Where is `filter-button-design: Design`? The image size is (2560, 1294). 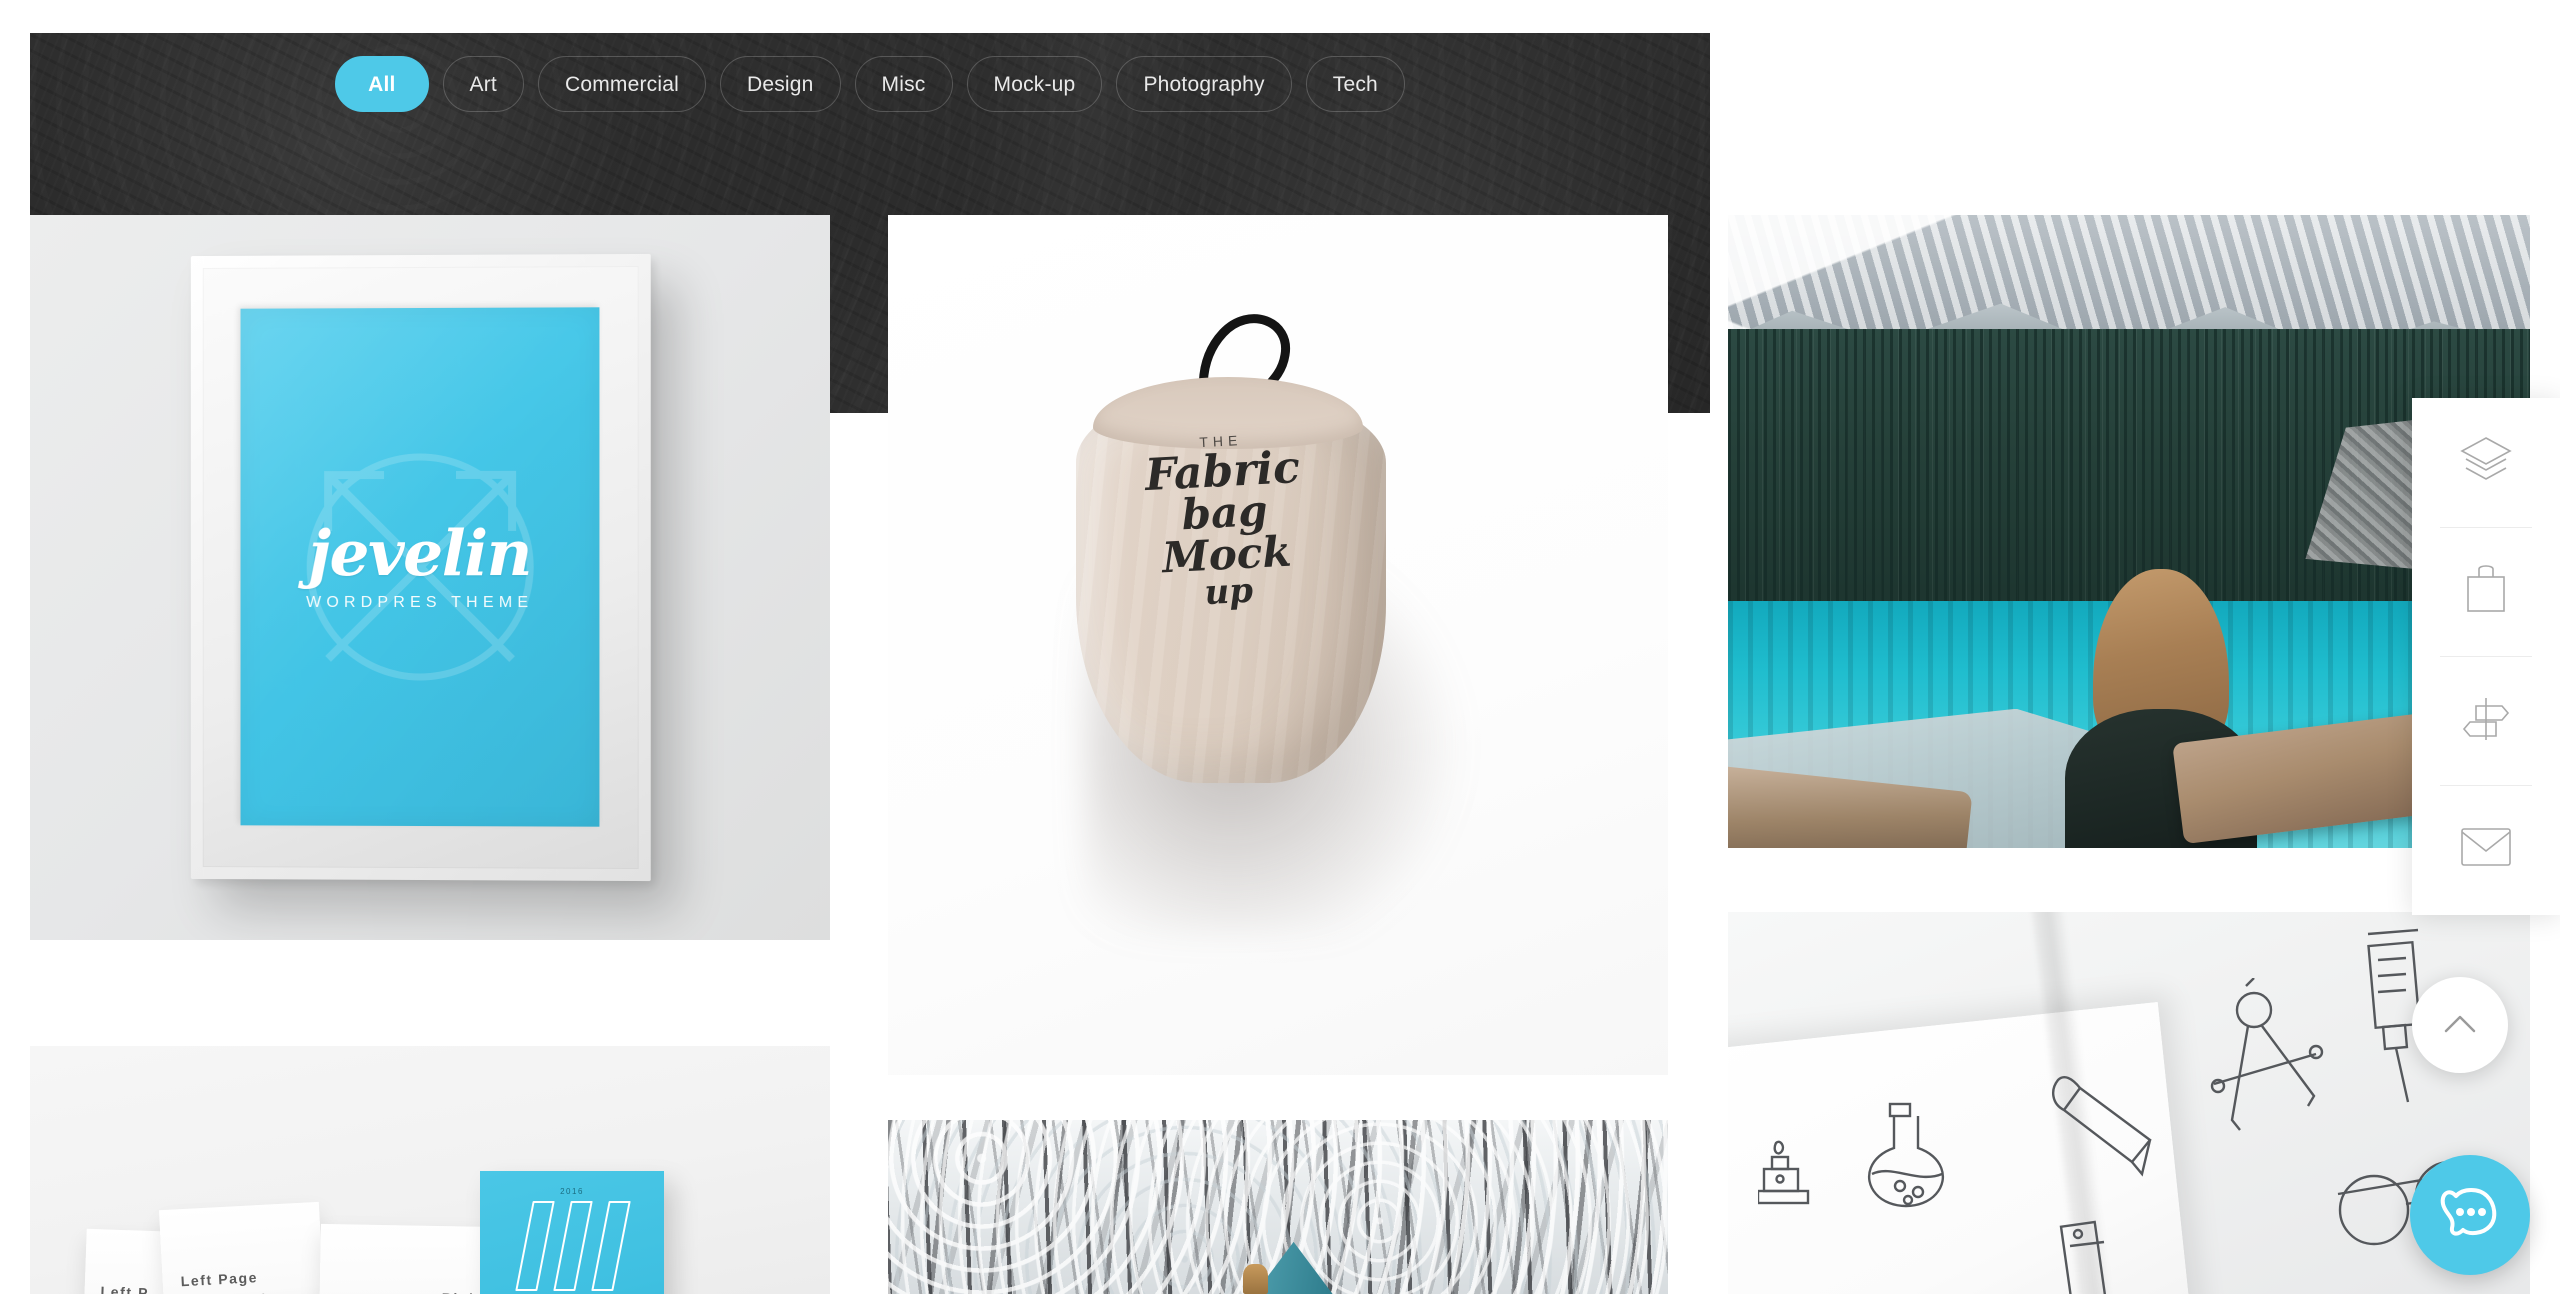
filter-button-design: Design is located at coordinates (780, 84).